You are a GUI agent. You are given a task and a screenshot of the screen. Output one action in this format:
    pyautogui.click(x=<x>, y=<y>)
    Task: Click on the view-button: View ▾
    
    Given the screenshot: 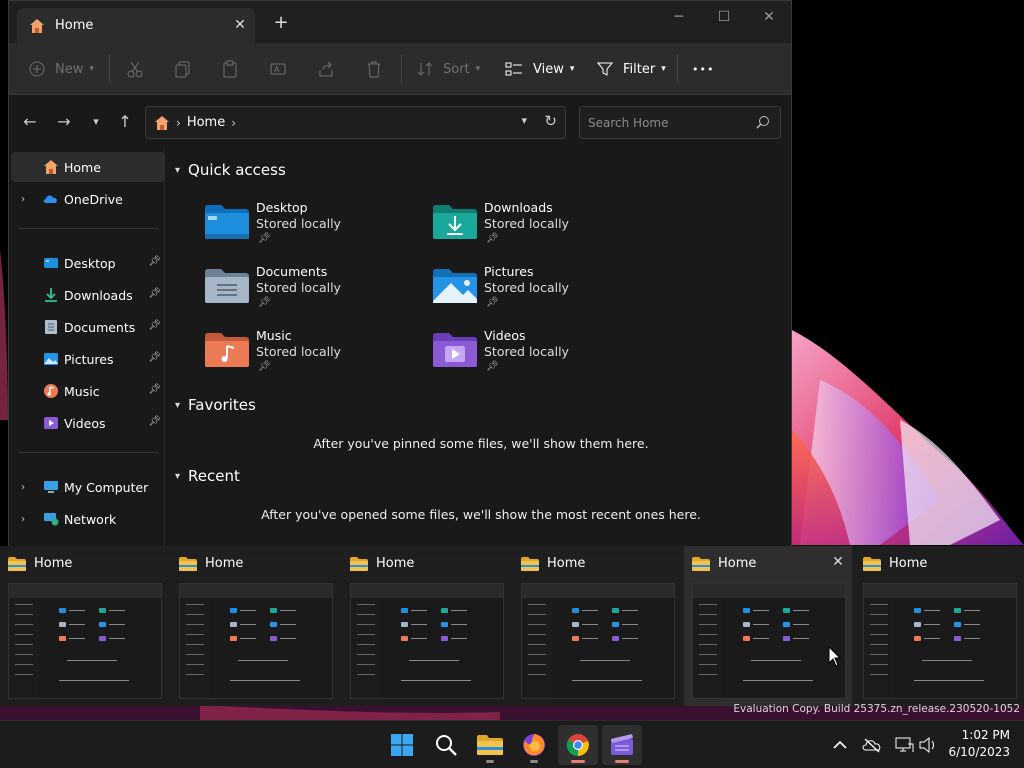 What is the action you would take?
    pyautogui.click(x=539, y=69)
    